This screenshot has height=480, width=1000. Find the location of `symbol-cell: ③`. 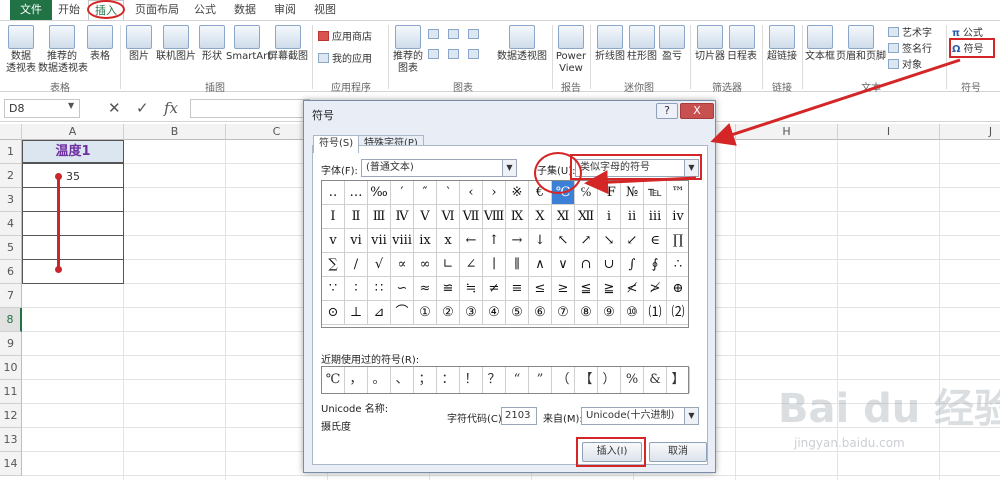

symbol-cell: ③ is located at coordinates (471, 313).